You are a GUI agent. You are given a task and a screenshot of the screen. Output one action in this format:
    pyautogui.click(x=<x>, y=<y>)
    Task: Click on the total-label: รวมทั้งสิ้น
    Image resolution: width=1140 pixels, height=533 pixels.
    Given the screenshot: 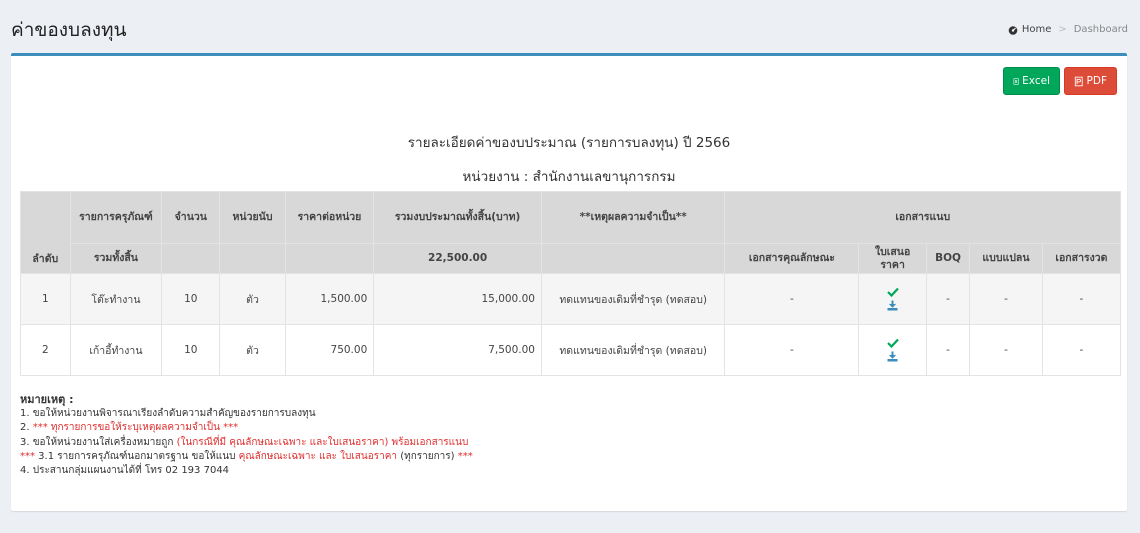 What is the action you would take?
    pyautogui.click(x=116, y=258)
    